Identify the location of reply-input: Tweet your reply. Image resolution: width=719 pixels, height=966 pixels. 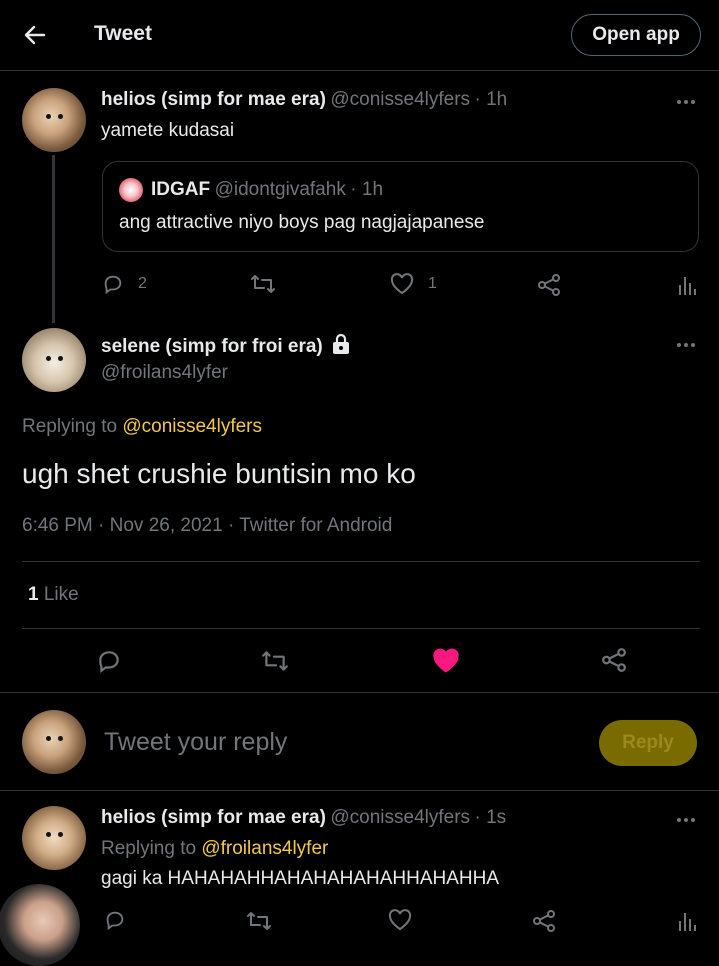
(195, 742).